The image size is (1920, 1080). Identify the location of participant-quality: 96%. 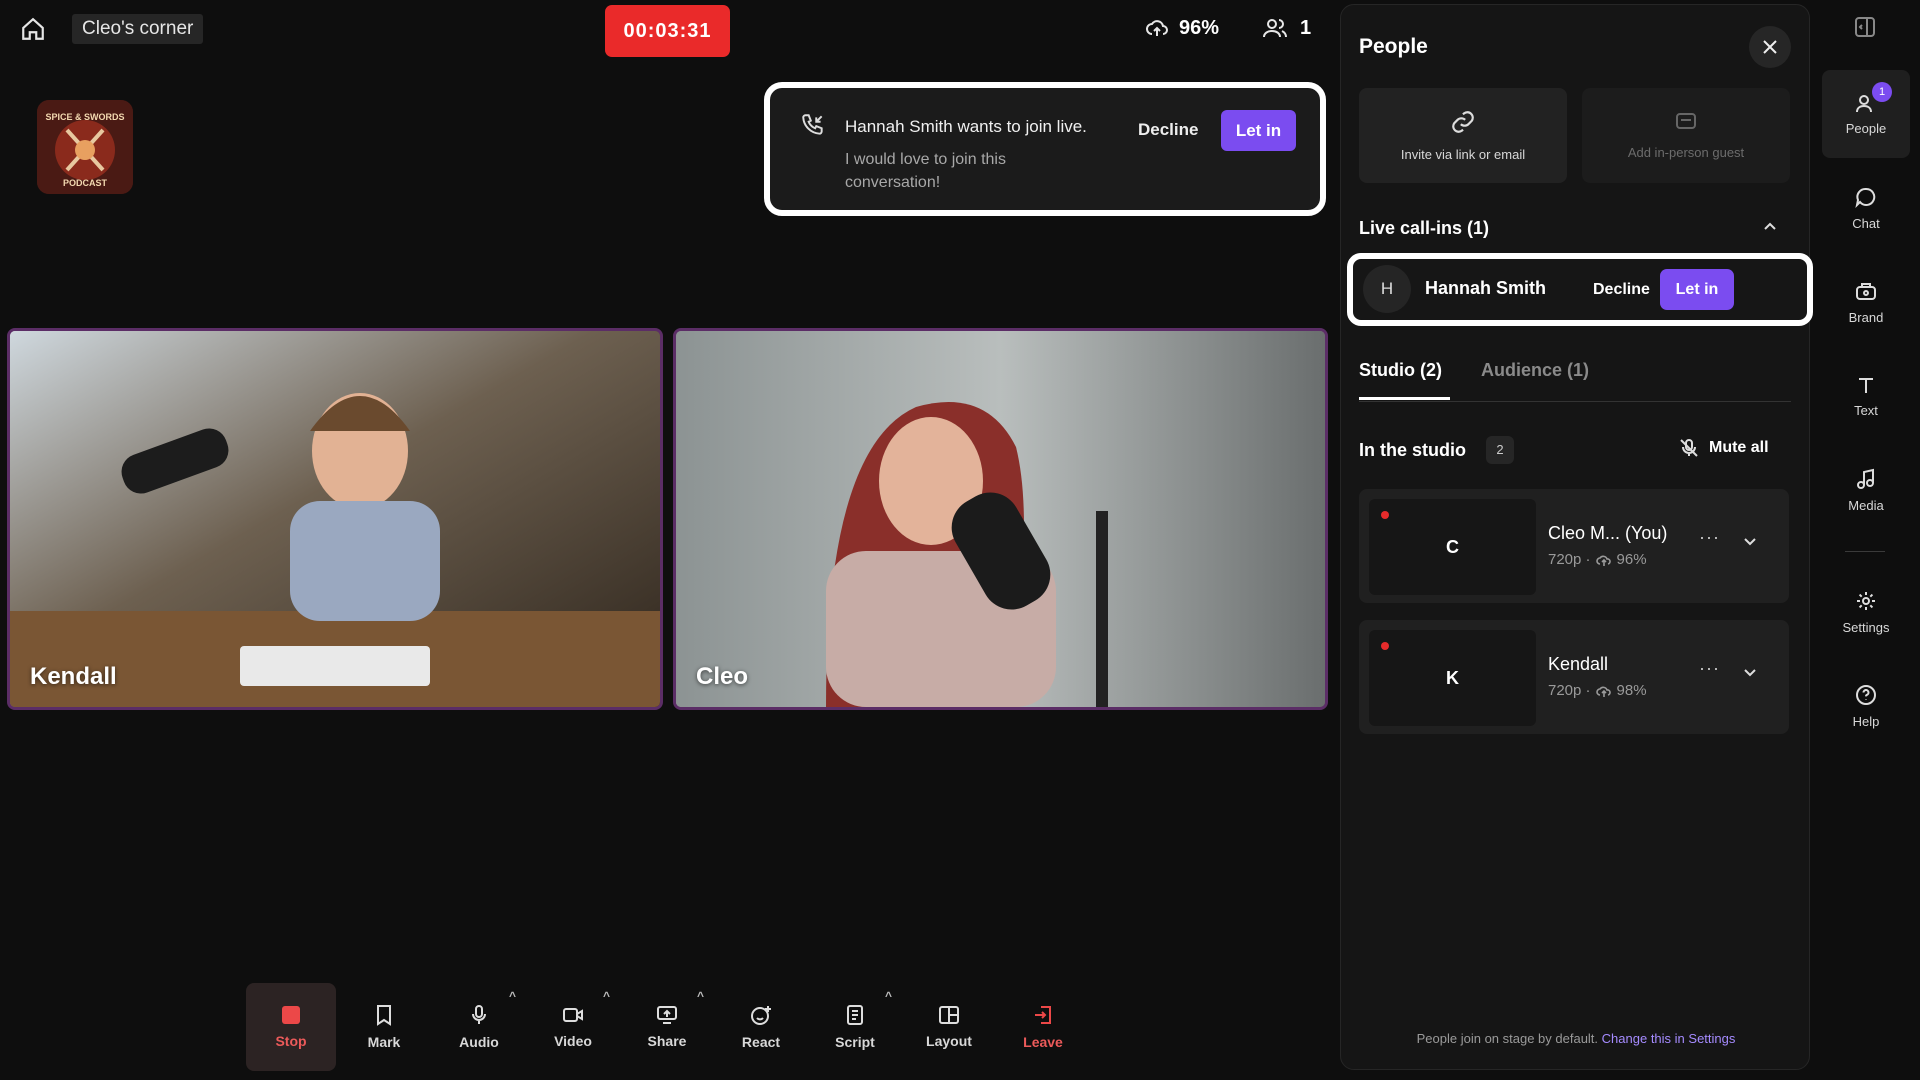
(1631, 559).